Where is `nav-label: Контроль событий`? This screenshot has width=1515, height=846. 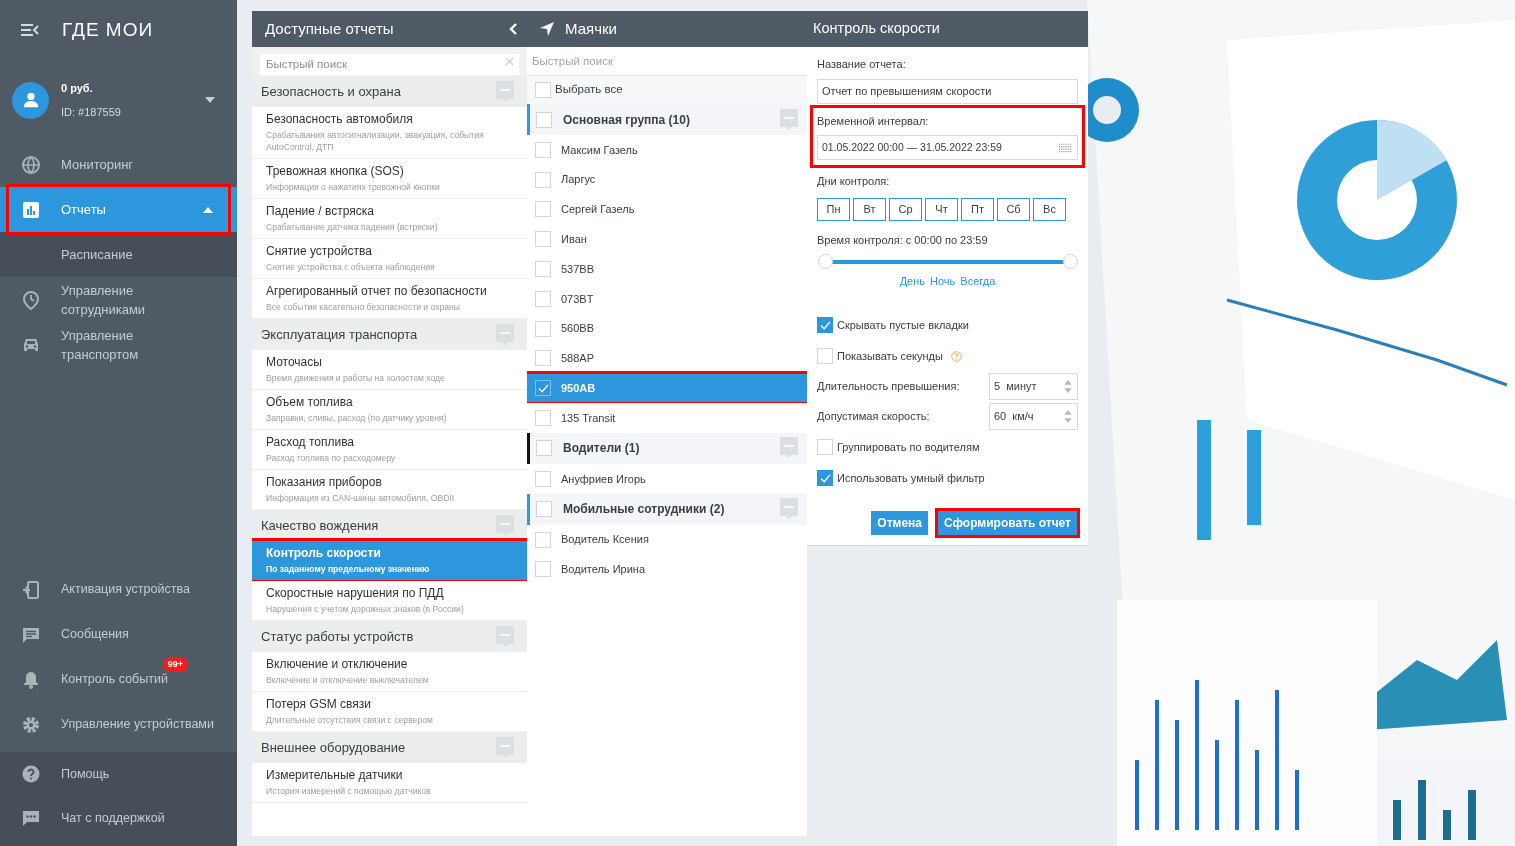
nav-label: Контроль событий is located at coordinates (114, 679).